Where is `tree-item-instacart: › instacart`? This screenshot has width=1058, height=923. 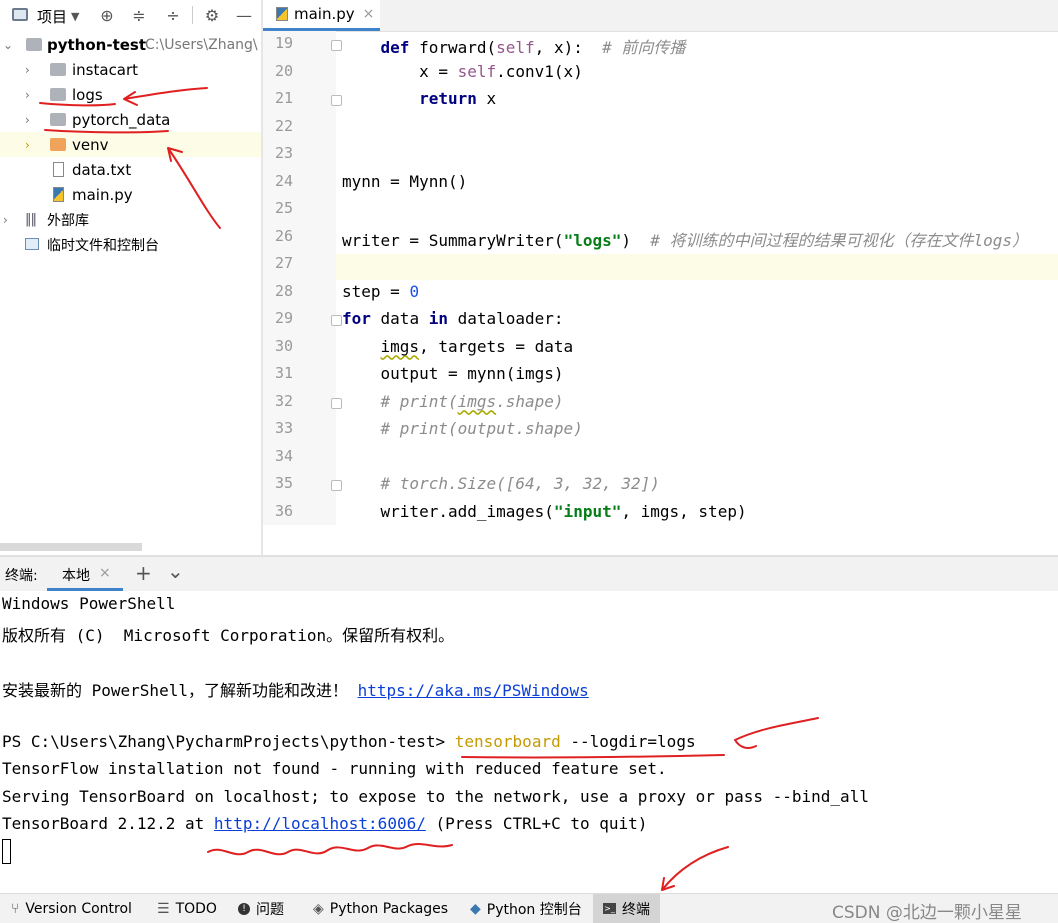 tree-item-instacart: › instacart is located at coordinates (130, 69).